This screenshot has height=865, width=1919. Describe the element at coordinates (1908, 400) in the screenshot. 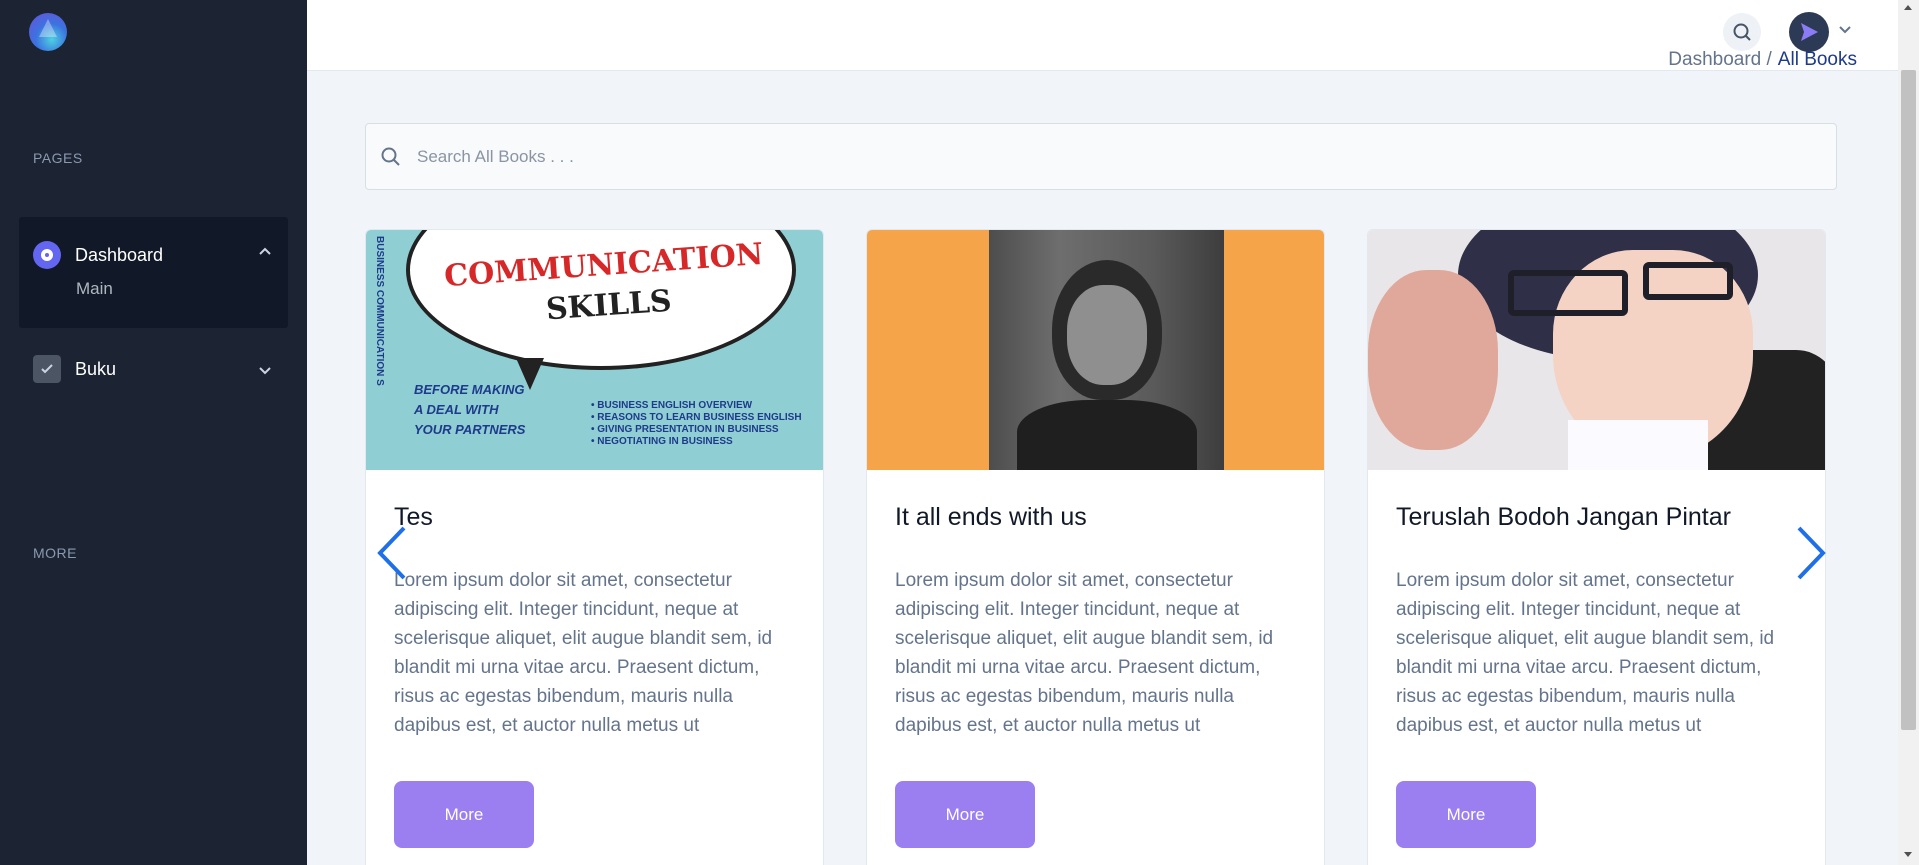

I see `scrollbar-thumb` at that location.